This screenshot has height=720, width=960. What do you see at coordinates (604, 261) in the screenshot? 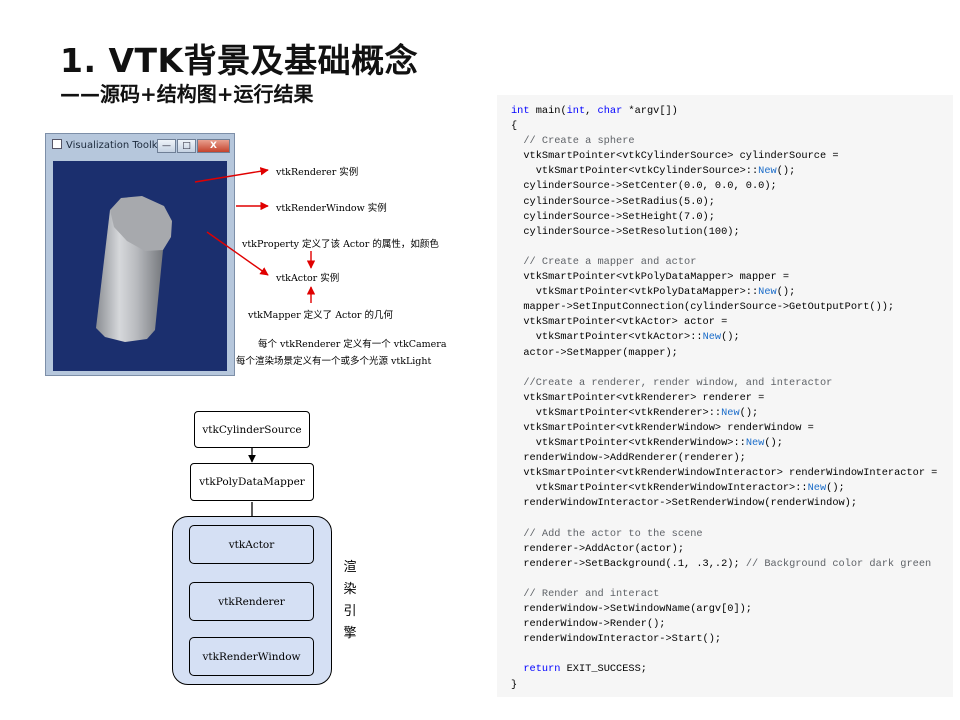
I see `code-comment: // Create a mapper and actor` at bounding box center [604, 261].